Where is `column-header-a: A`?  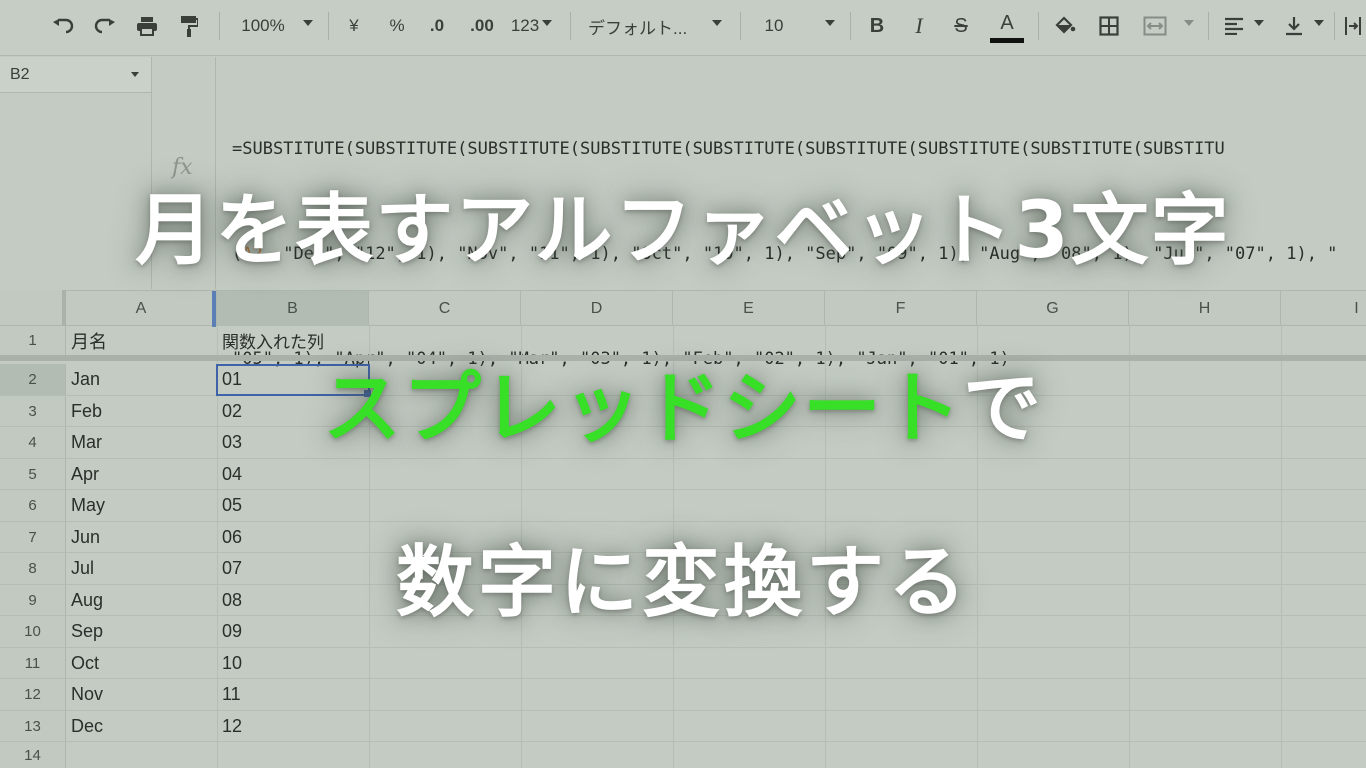 column-header-a: A is located at coordinates (141, 308).